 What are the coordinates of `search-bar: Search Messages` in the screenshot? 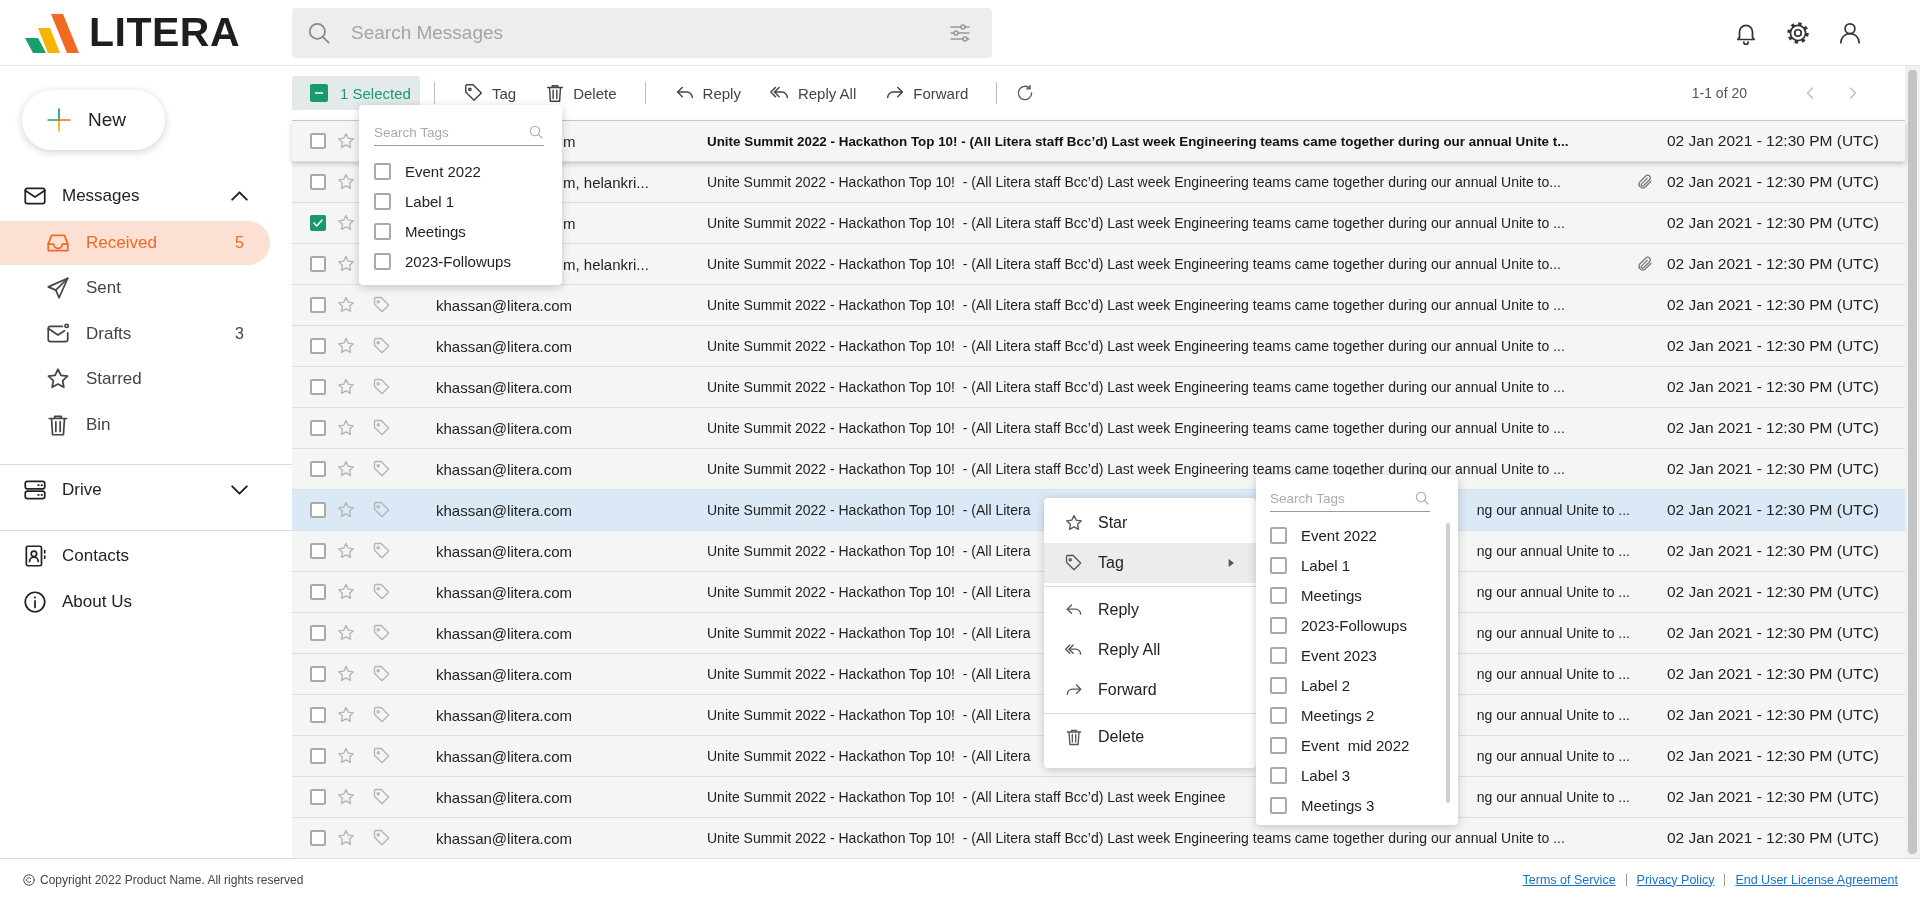 It's located at (642, 32).